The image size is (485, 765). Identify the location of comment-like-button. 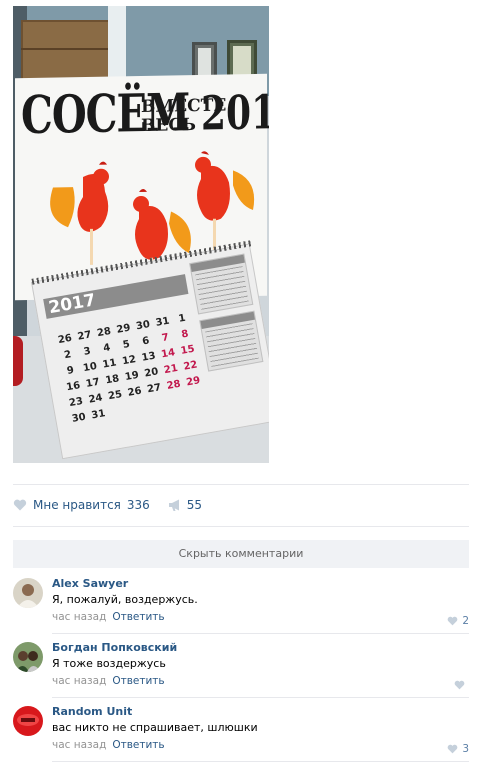
(461, 684).